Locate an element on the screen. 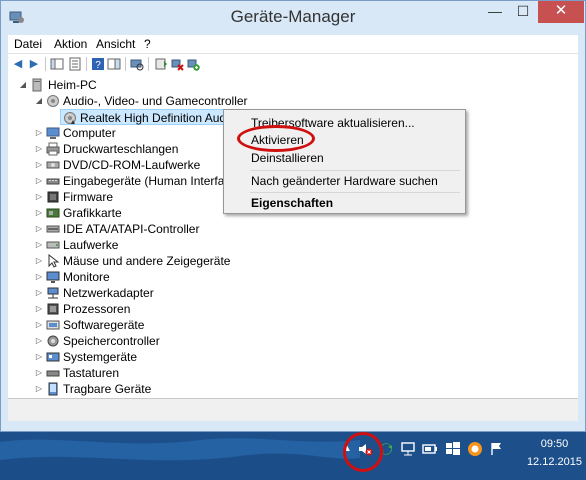 The width and height of the screenshot is (586, 480). tree-category-firmware: ▷ Firmware is located at coordinates (118, 197).